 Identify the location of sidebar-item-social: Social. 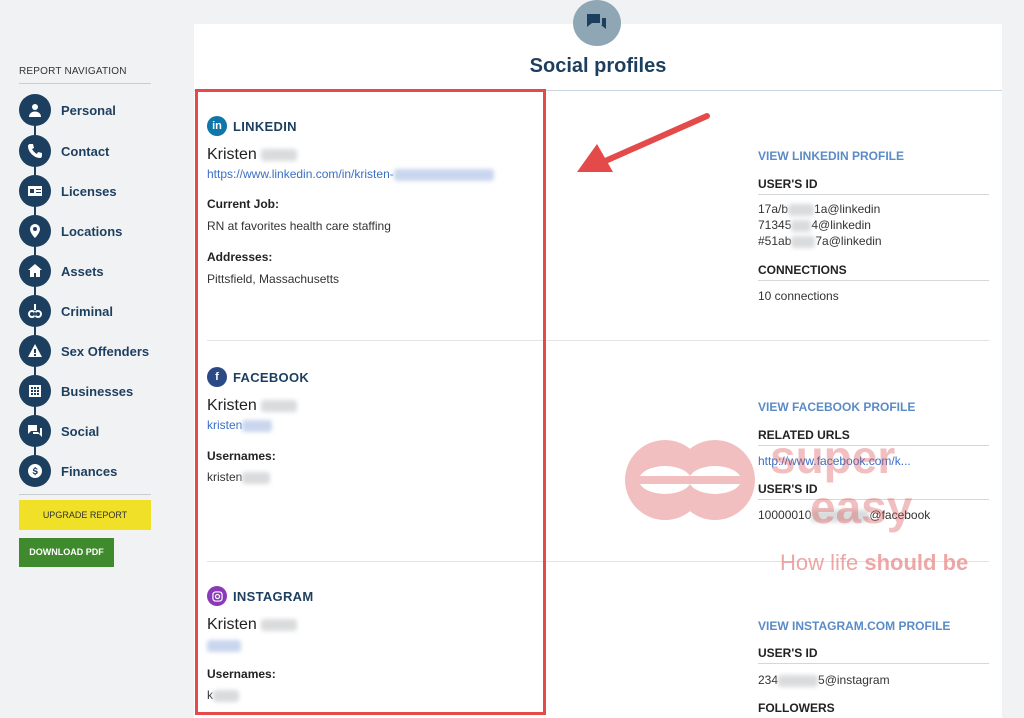
(99, 431).